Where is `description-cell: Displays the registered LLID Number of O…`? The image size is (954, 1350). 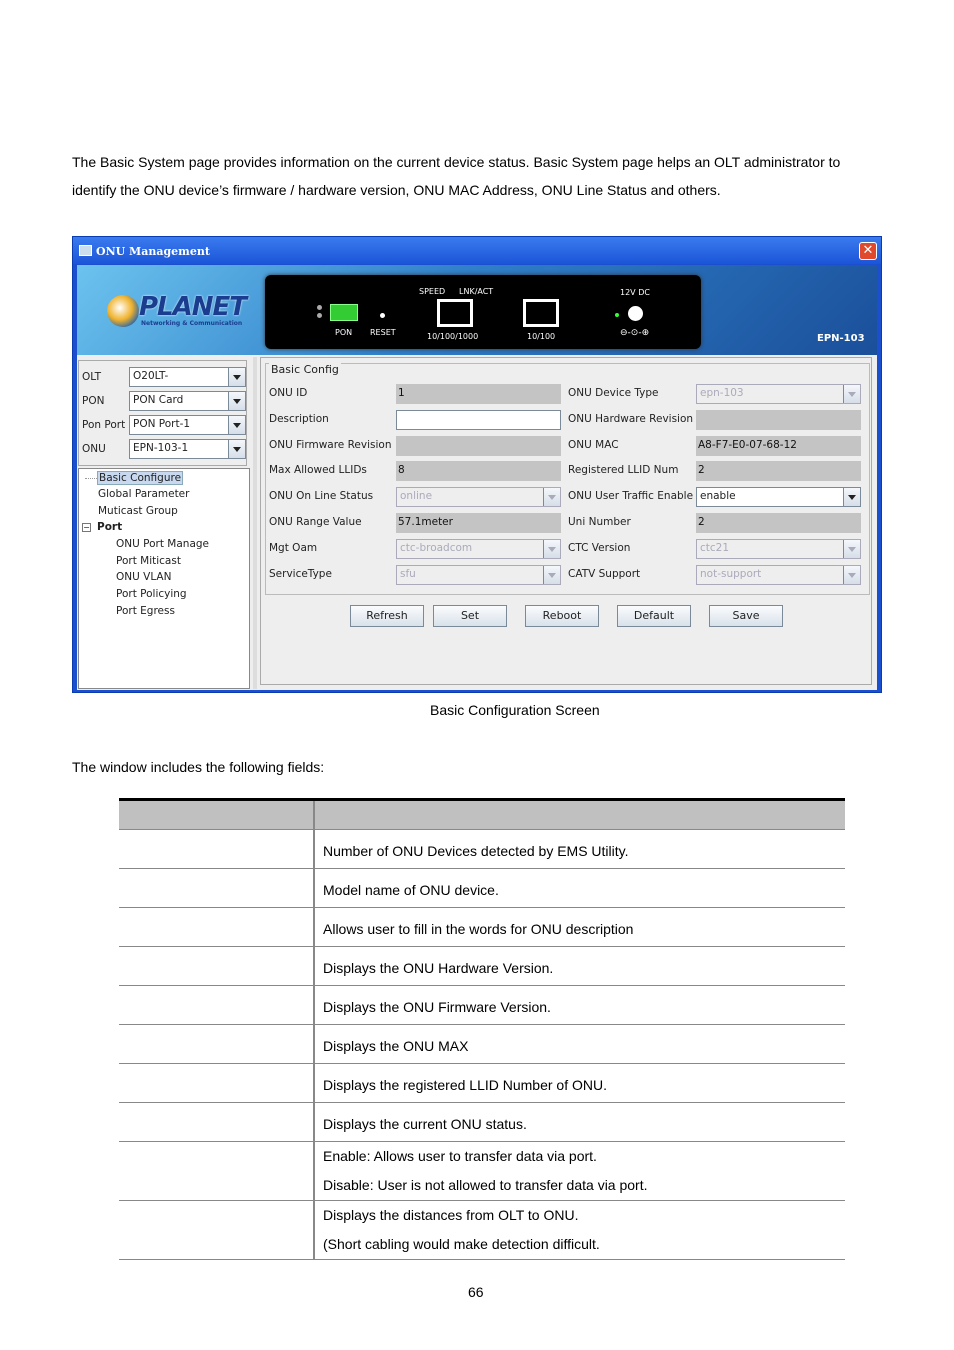 description-cell: Displays the registered LLID Number of O… is located at coordinates (579, 1083).